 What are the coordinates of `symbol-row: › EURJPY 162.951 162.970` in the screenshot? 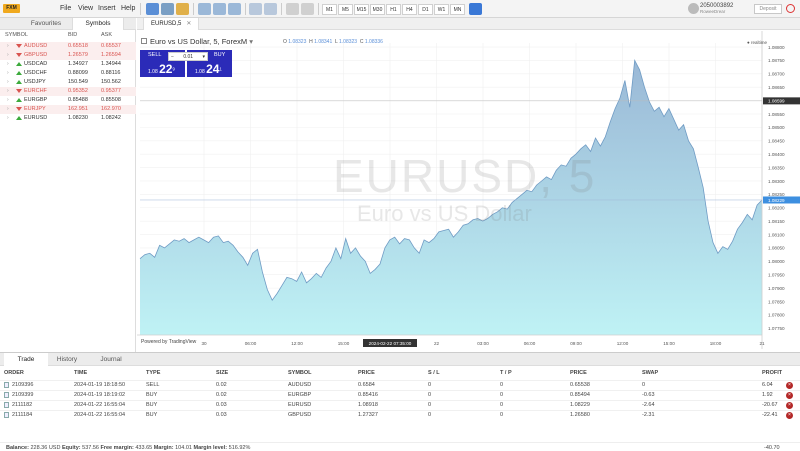 It's located at (68, 109).